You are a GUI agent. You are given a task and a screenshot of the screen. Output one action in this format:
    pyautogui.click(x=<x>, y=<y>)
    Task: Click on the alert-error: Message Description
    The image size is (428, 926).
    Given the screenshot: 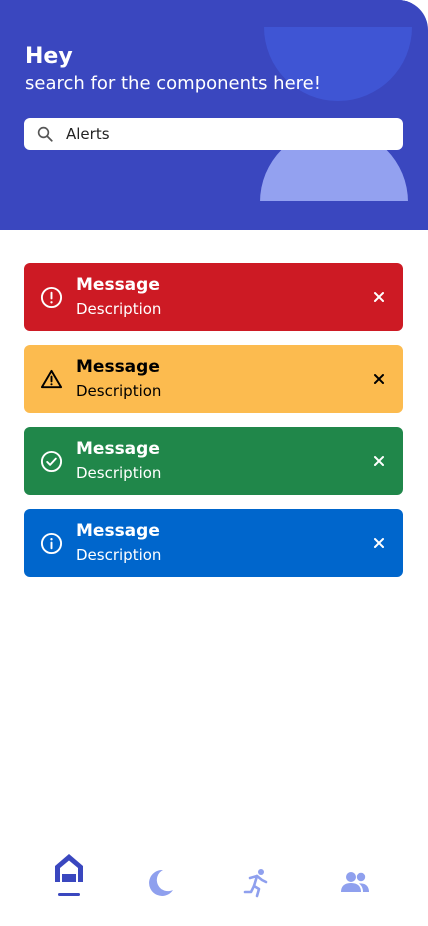 What is the action you would take?
    pyautogui.click(x=213, y=297)
    